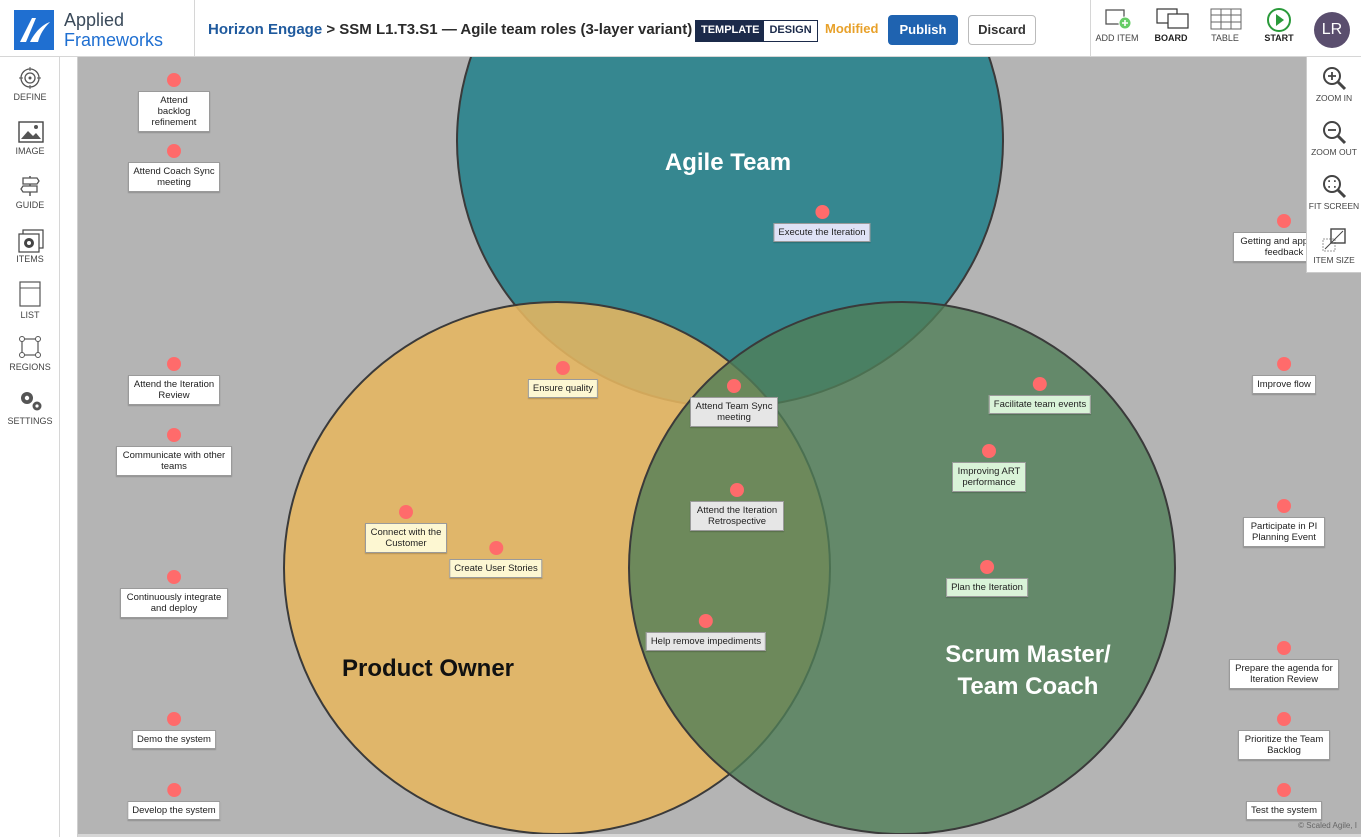 Image resolution: width=1361 pixels, height=837 pixels. I want to click on region-title-product-owner: Product Owner, so click(428, 668).